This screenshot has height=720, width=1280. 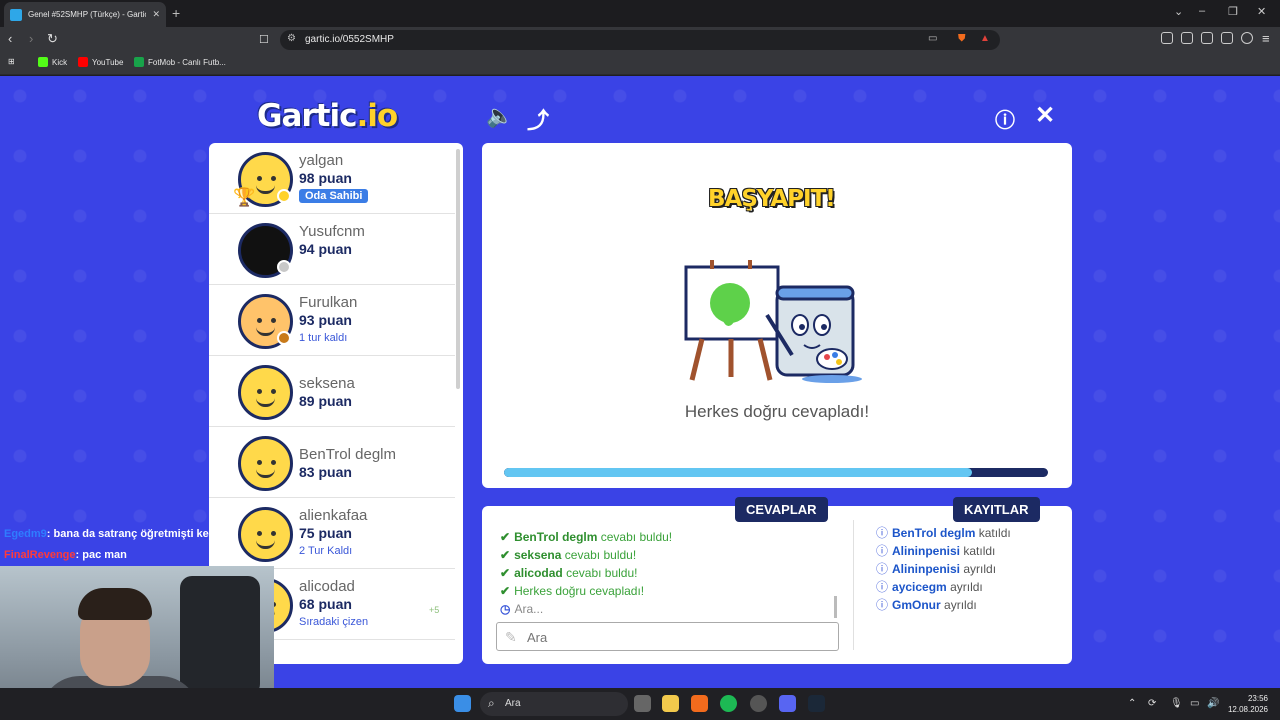 I want to click on volume-icon: 🔊, so click(x=1213, y=703).